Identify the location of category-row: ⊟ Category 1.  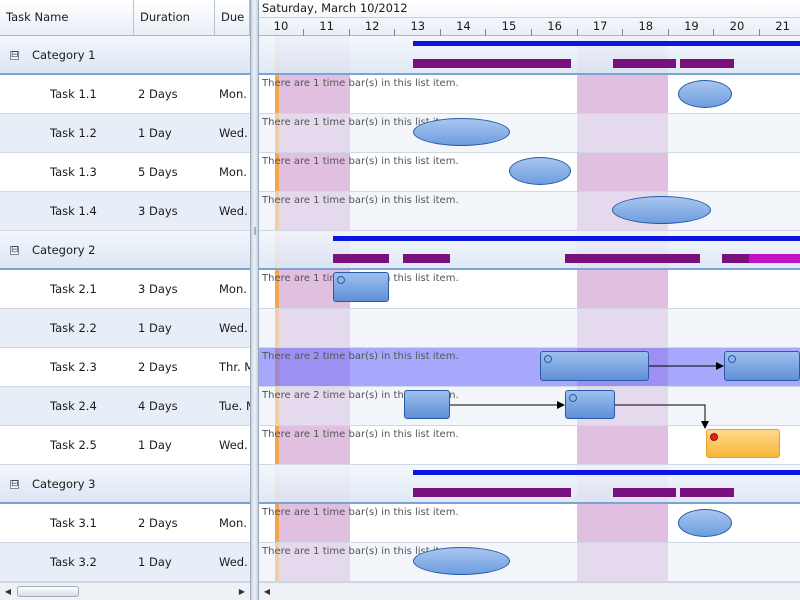
(125, 55).